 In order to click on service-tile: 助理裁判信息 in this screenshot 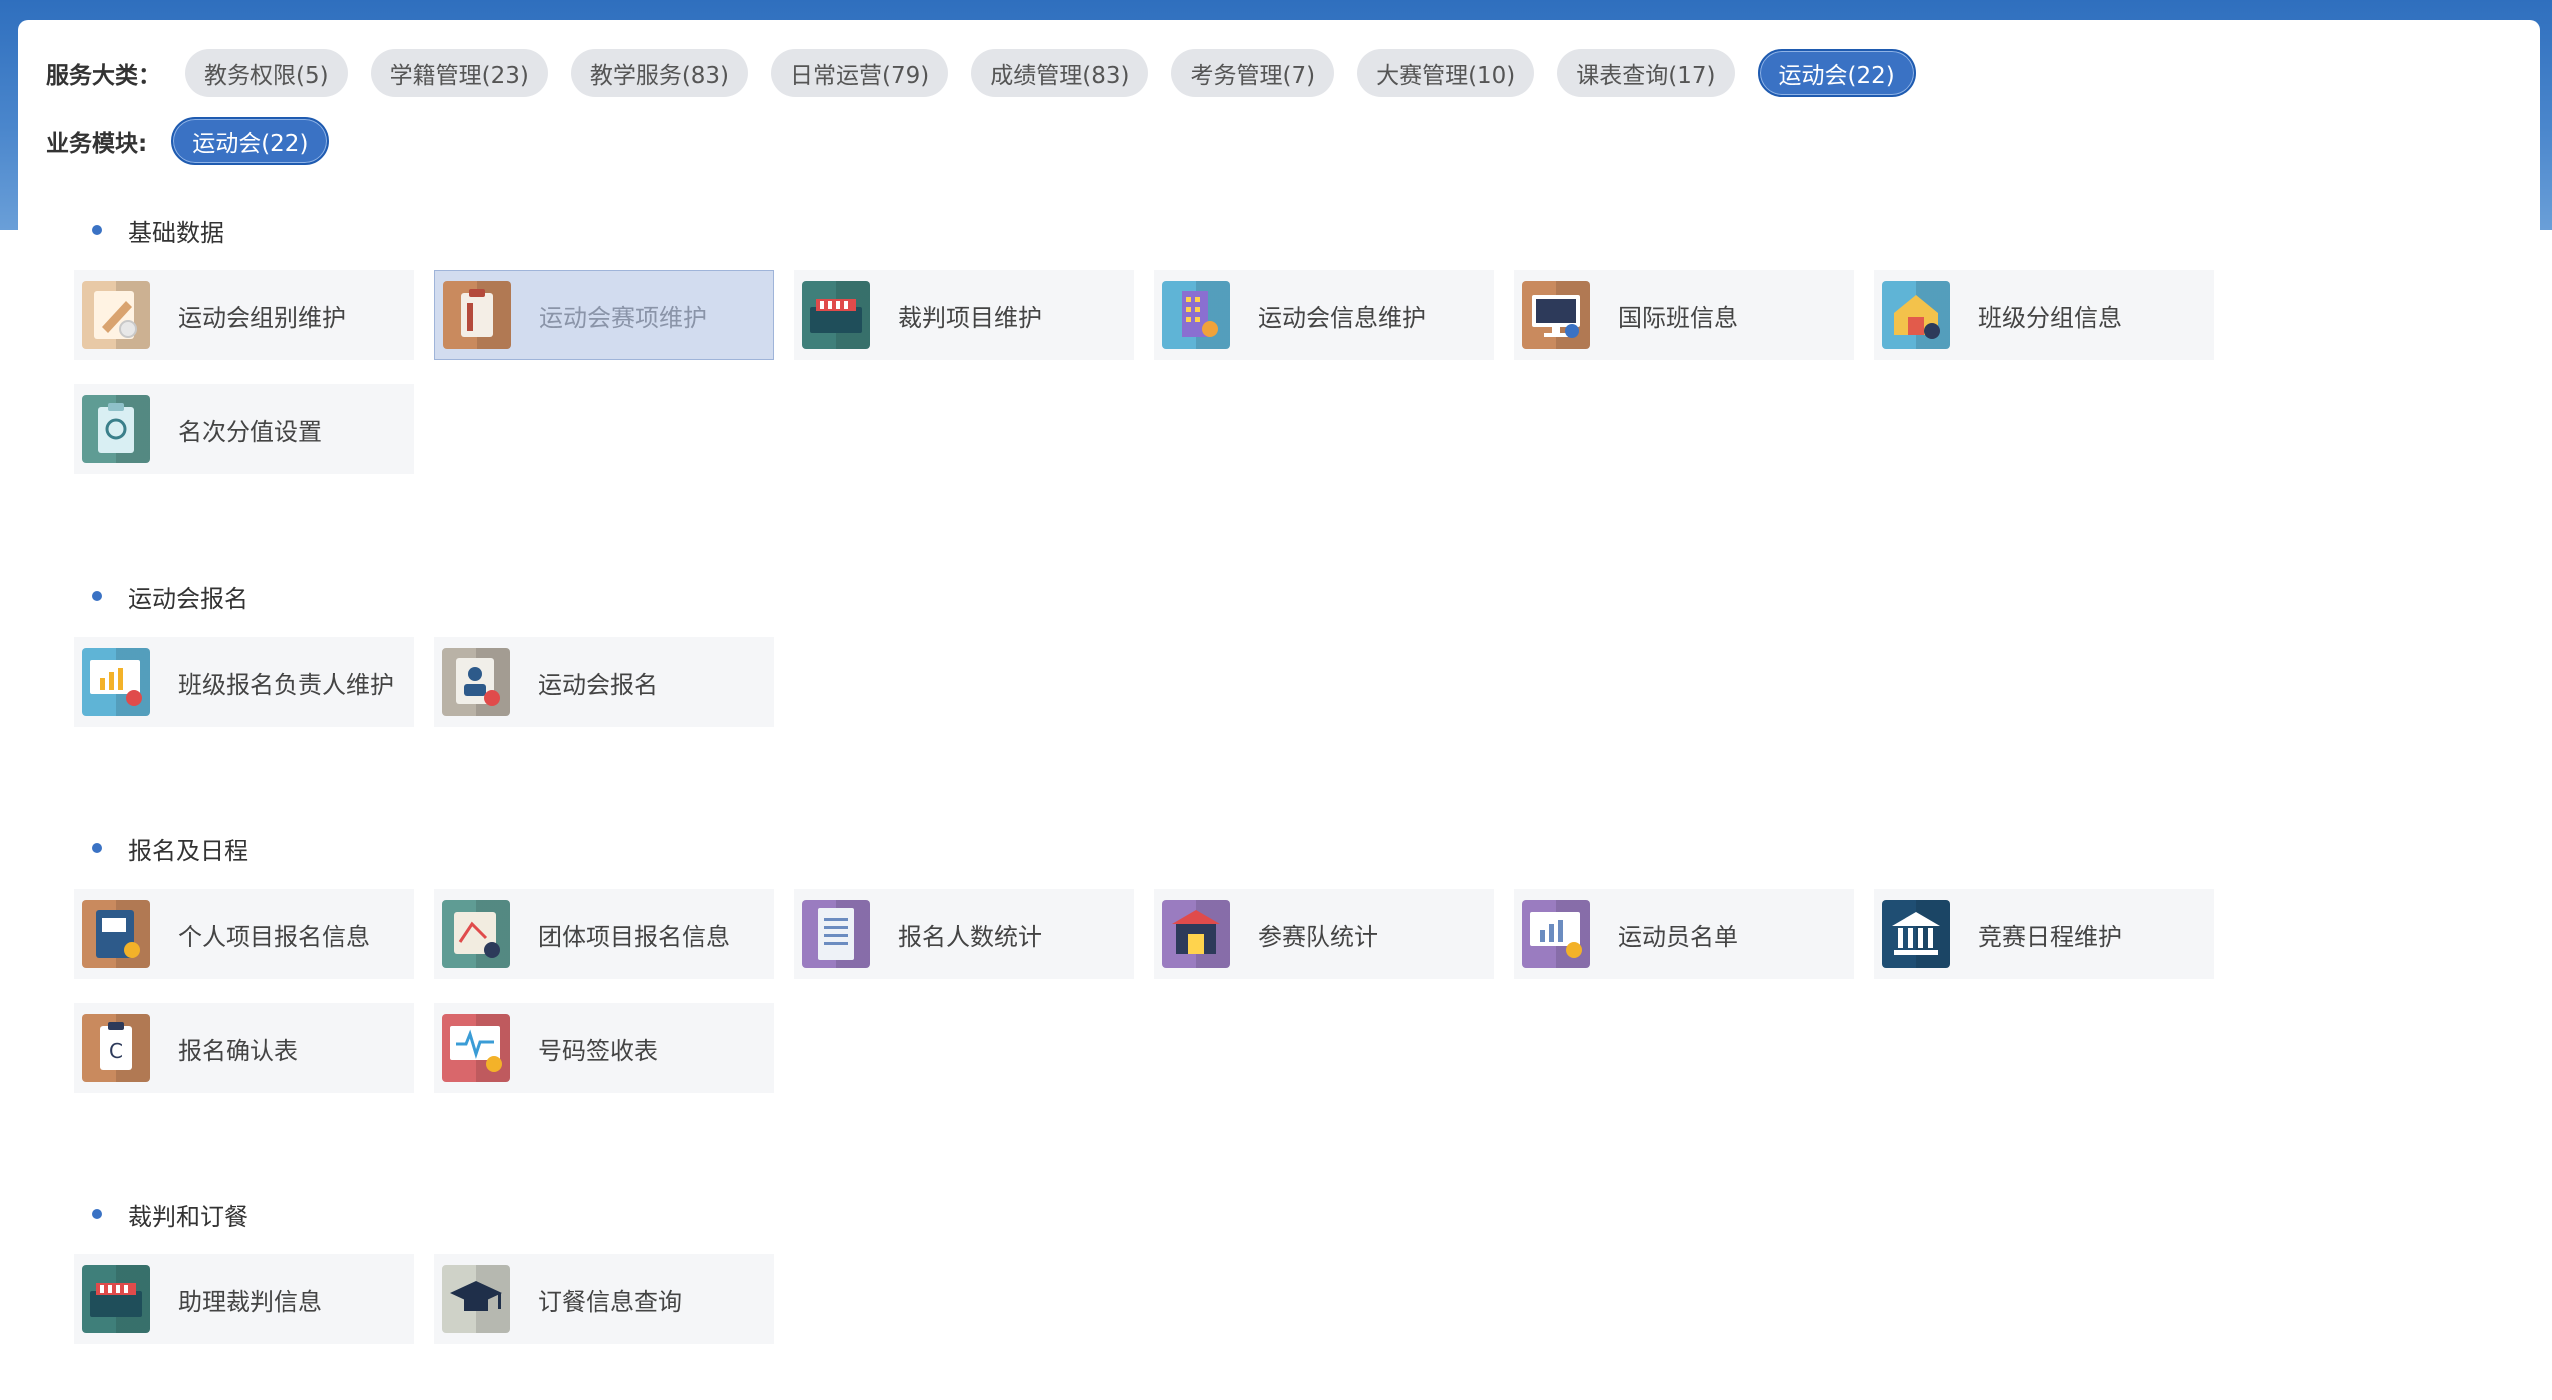, I will do `click(244, 1299)`.